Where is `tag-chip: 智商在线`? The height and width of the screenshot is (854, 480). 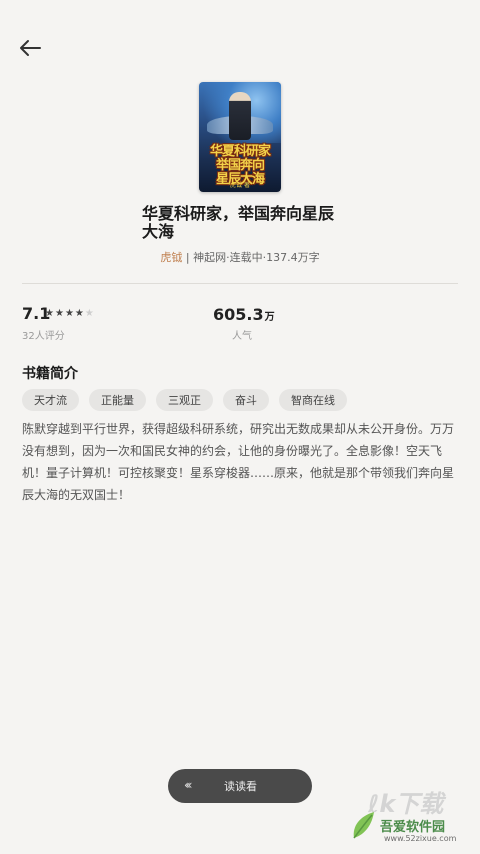
tag-chip: 智商在线 is located at coordinates (313, 400).